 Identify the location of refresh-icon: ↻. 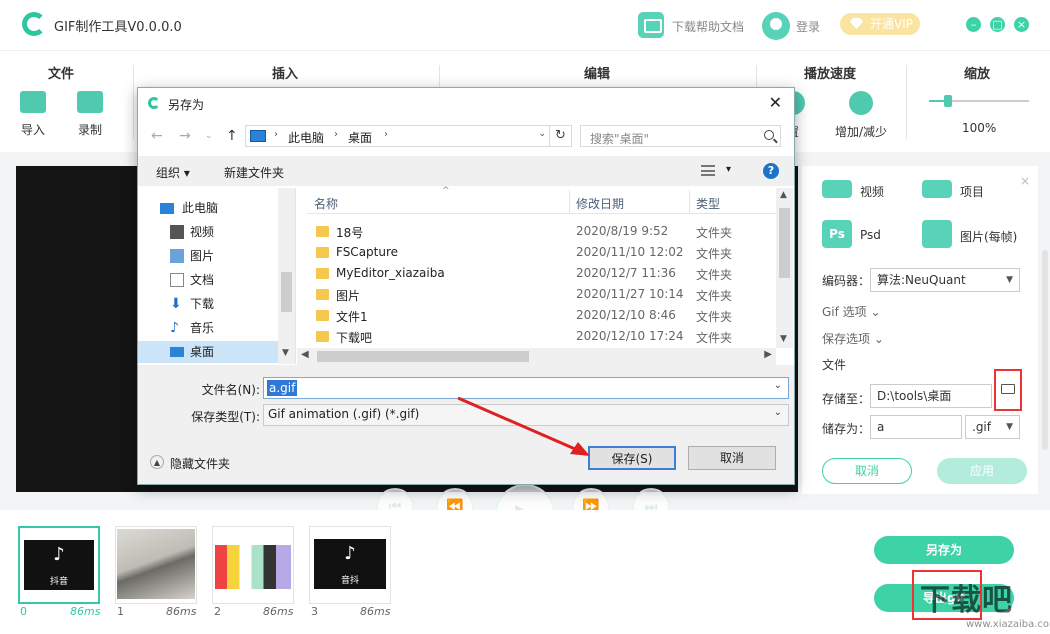
(560, 136).